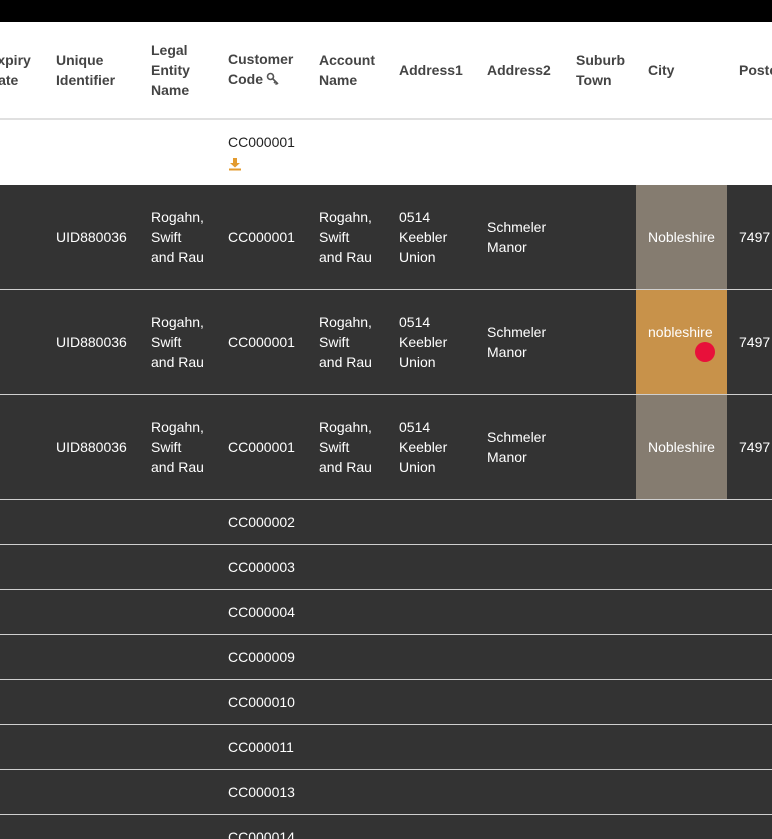 This screenshot has width=772, height=839. Describe the element at coordinates (261, 567) in the screenshot. I see `customer-code-cell: CC000003` at that location.